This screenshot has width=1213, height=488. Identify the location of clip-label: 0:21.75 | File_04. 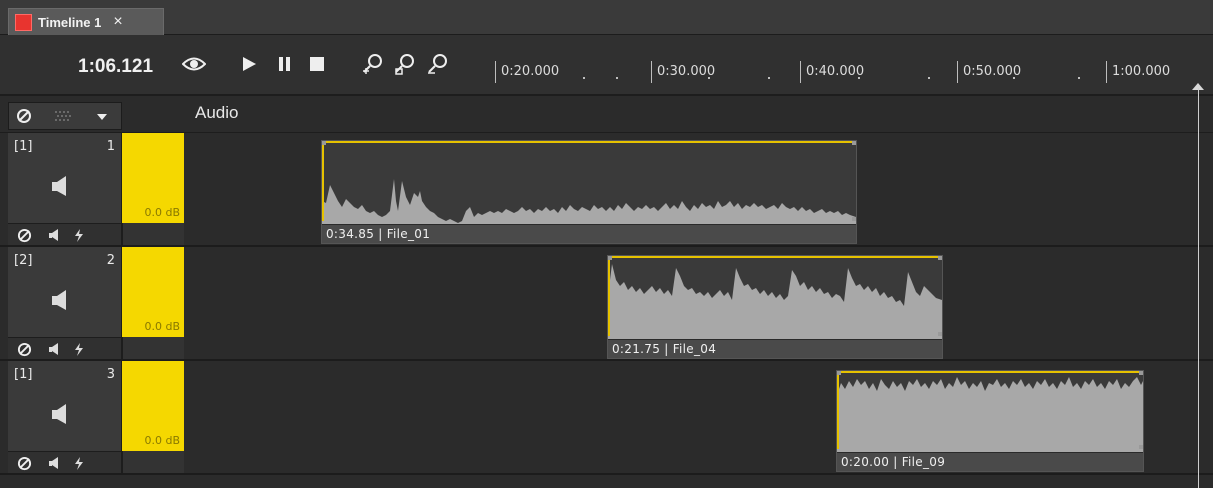
(664, 349).